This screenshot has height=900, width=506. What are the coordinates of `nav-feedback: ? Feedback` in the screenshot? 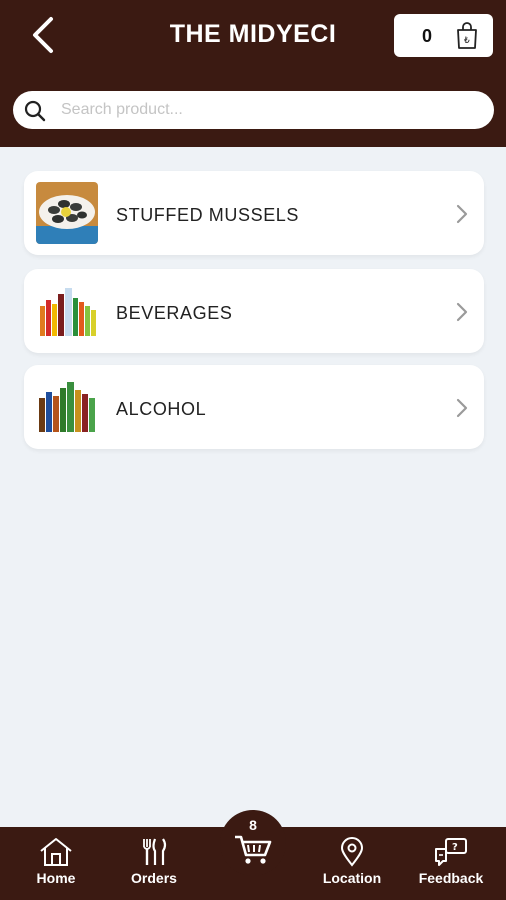 It's located at (451, 861).